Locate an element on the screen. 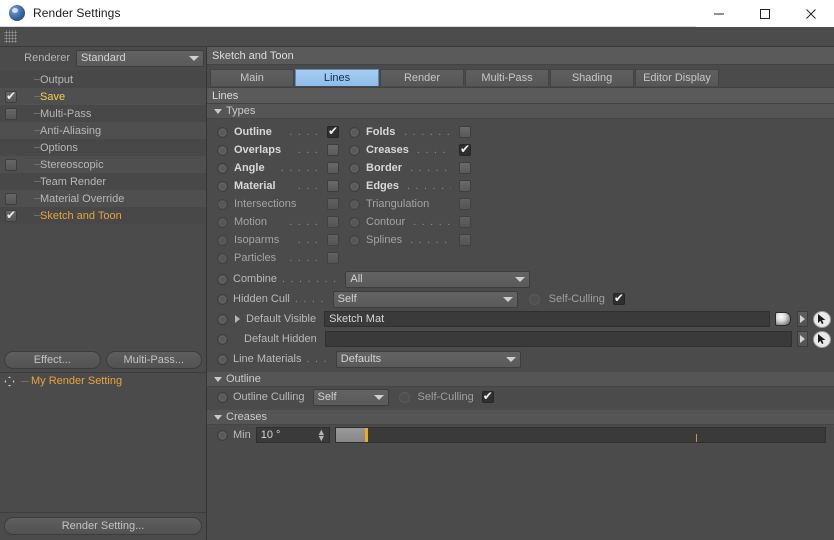 The height and width of the screenshot is (540, 834). default-hidden-expand-button is located at coordinates (802, 339).